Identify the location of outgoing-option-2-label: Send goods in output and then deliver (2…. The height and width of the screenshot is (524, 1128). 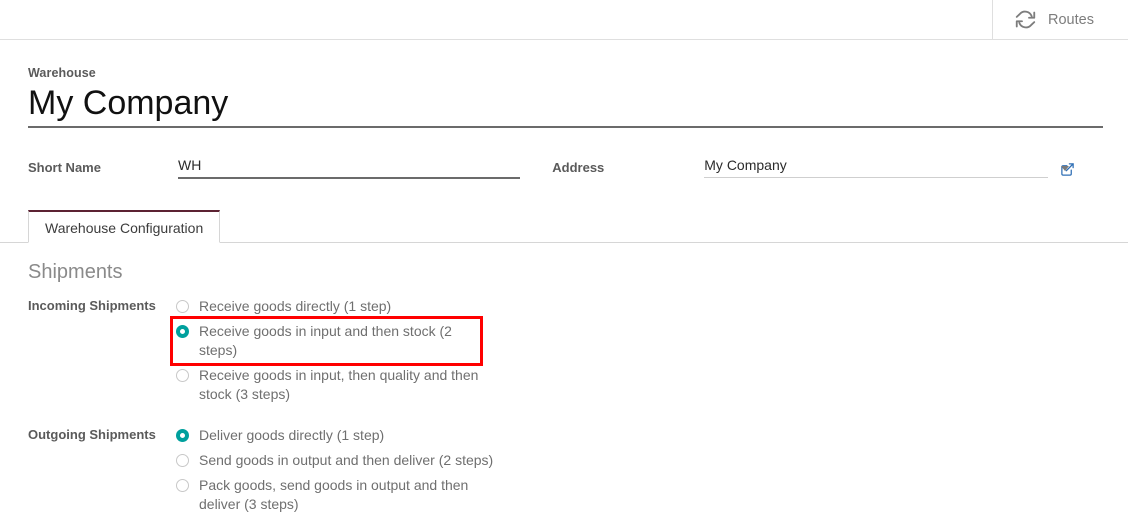
(346, 460).